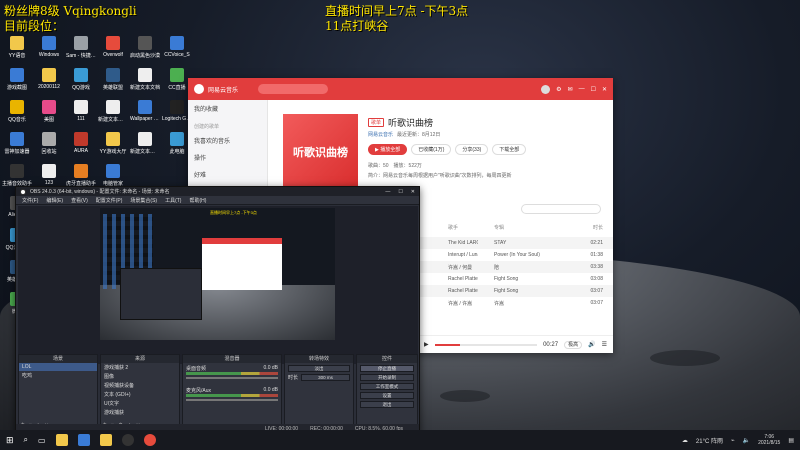 This screenshot has height=450, width=800. Describe the element at coordinates (561, 209) in the screenshot. I see `playlist-search-input` at that location.